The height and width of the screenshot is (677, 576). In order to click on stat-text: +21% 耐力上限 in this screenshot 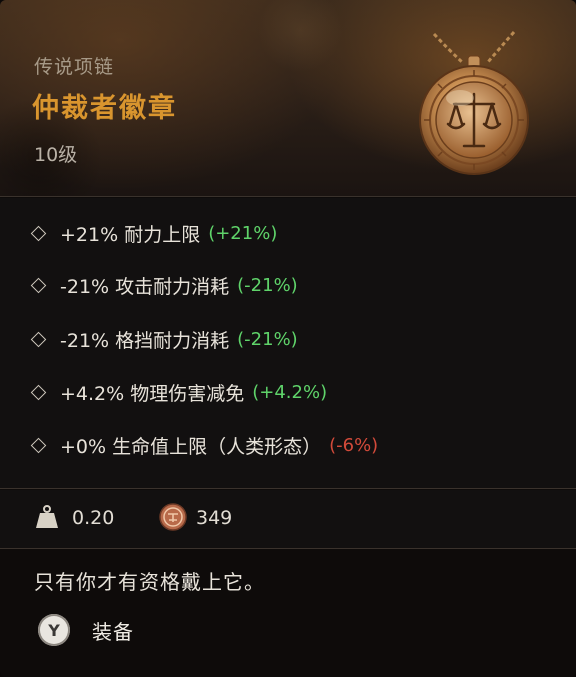, I will do `click(130, 234)`.